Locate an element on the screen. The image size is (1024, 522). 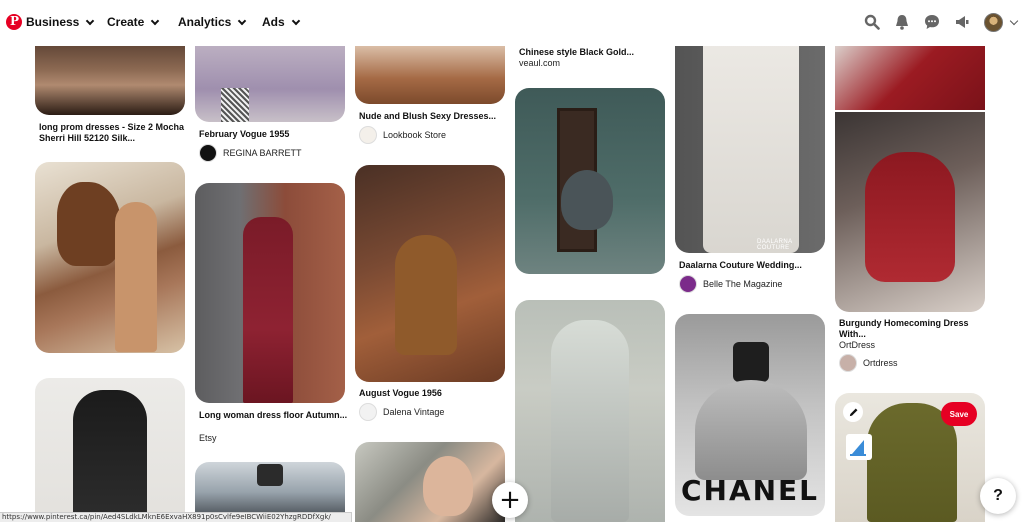
sage-gown-shape is located at coordinates (590, 421).